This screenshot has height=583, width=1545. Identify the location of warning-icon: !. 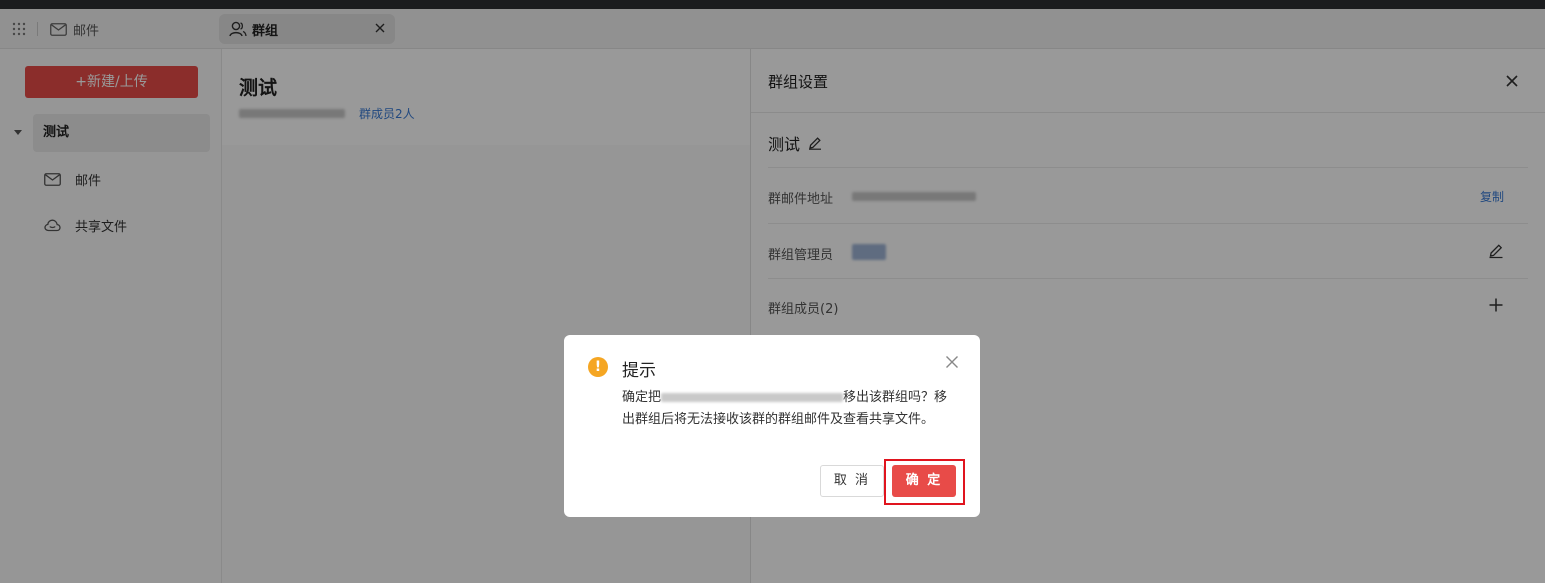
(598, 367).